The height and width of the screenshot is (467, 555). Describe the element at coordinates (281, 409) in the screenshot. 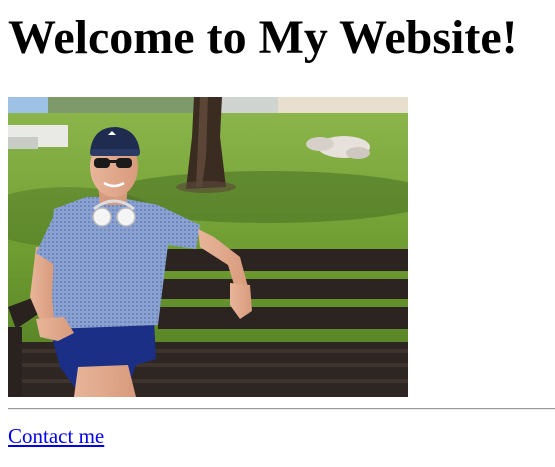

I see `horizontal-rule` at that location.